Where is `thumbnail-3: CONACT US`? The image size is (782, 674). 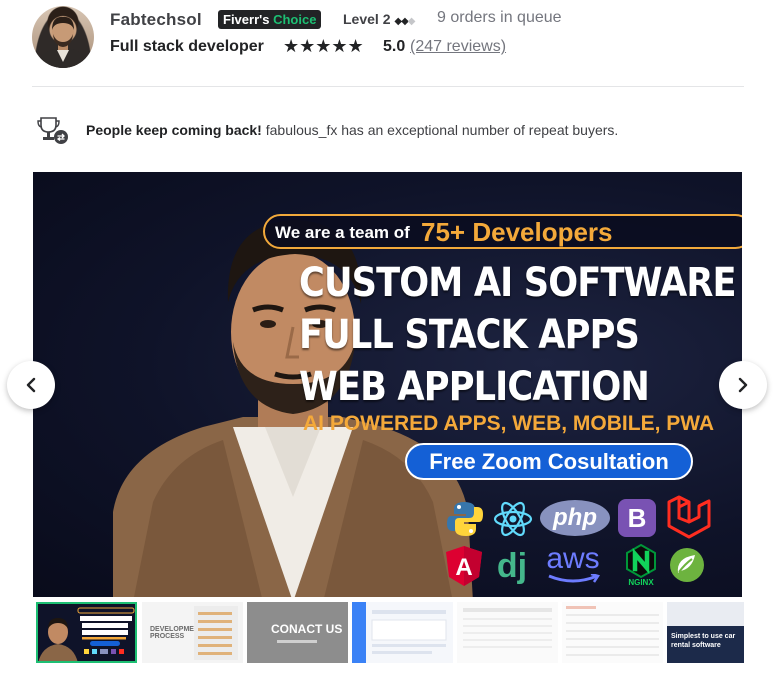
thumbnail-3: CONACT US is located at coordinates (297, 632).